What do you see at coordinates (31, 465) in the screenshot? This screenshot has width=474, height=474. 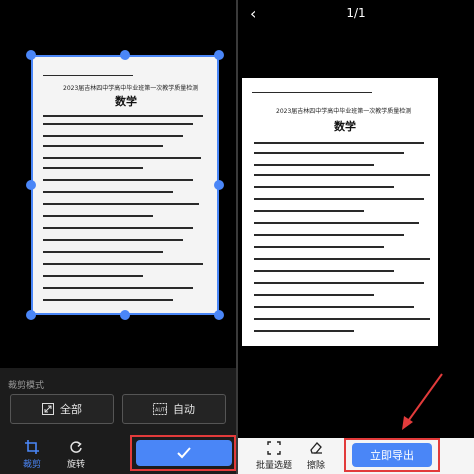 I see `crop-tool-label: 裁剪` at bounding box center [31, 465].